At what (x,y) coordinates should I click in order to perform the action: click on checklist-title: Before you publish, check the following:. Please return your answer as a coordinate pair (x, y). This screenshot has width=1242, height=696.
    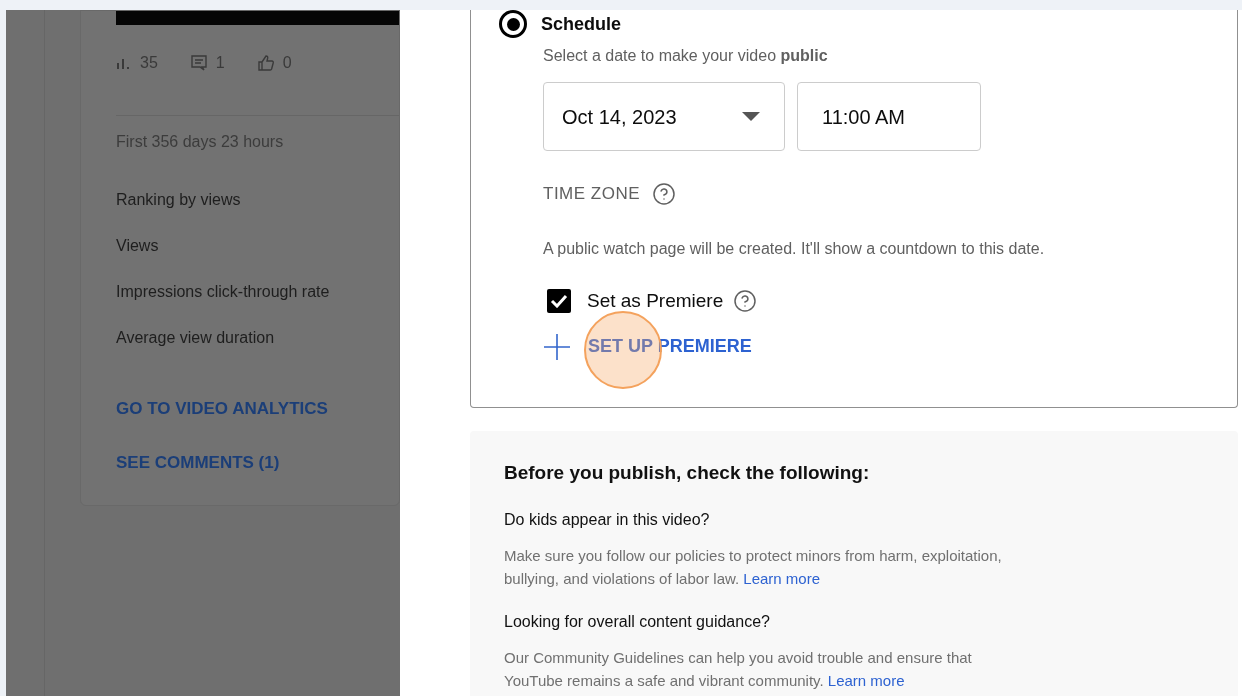
    Looking at the image, I should click on (687, 473).